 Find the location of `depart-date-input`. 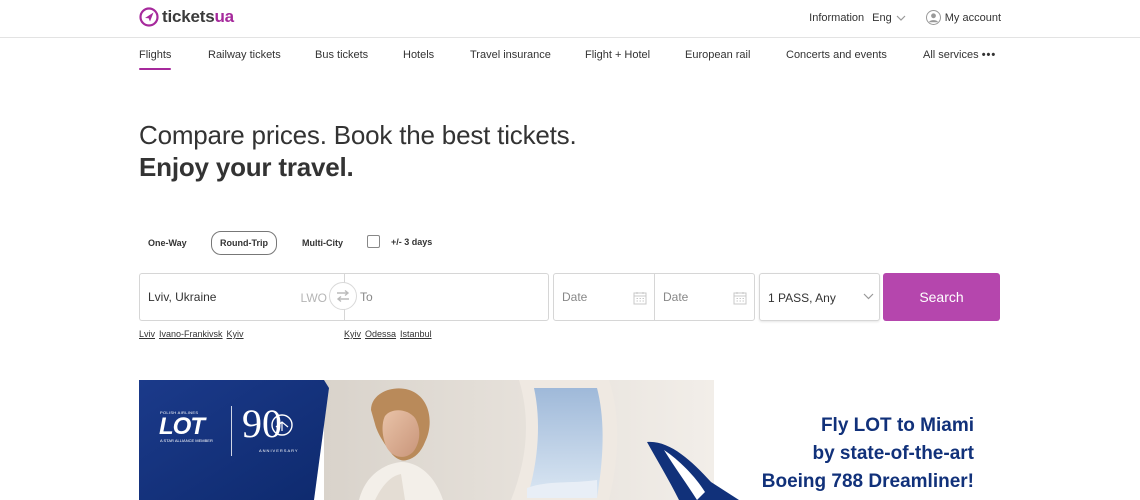

depart-date-input is located at coordinates (592, 297).